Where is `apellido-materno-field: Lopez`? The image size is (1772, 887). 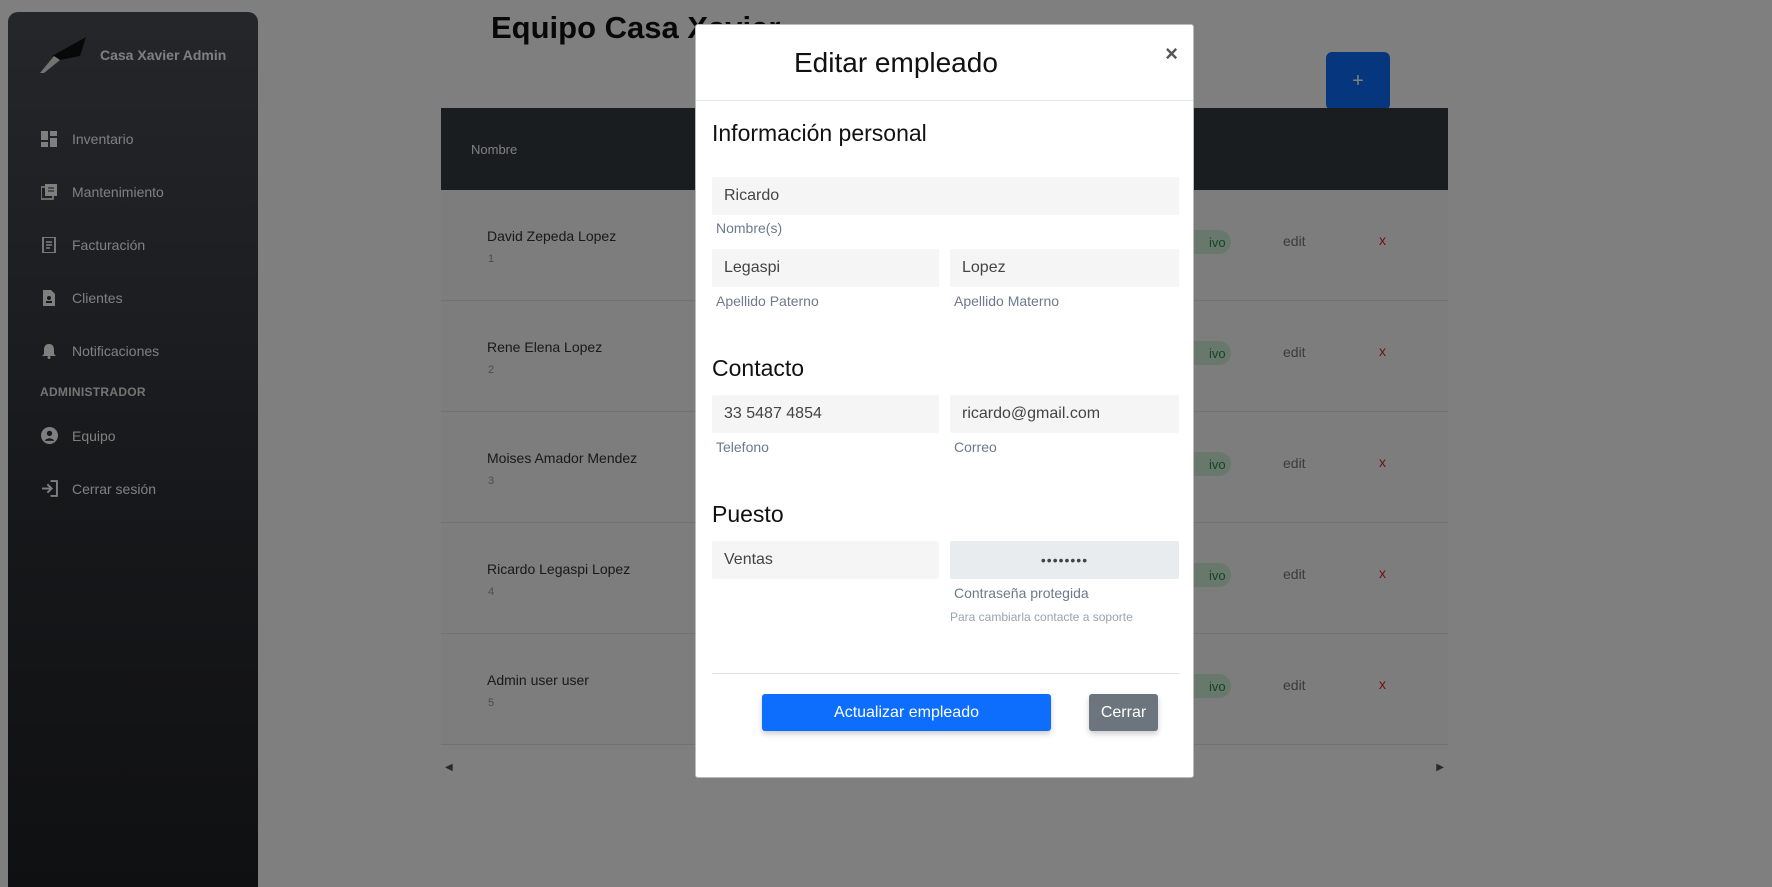 apellido-materno-field: Lopez is located at coordinates (1064, 268).